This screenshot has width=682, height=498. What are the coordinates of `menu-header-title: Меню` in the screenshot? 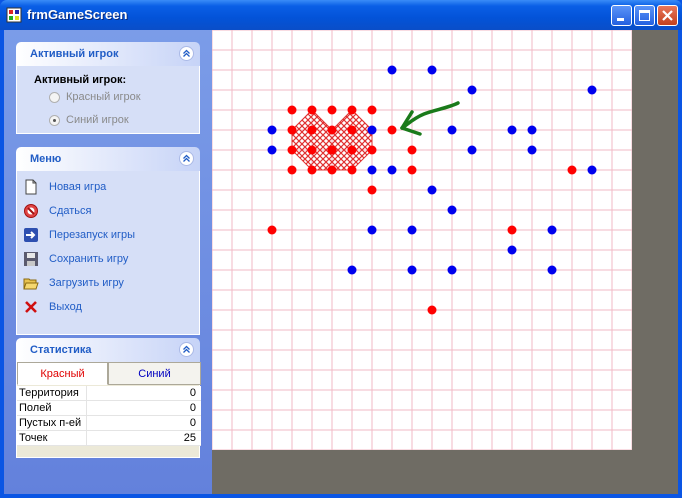 It's located at (46, 159).